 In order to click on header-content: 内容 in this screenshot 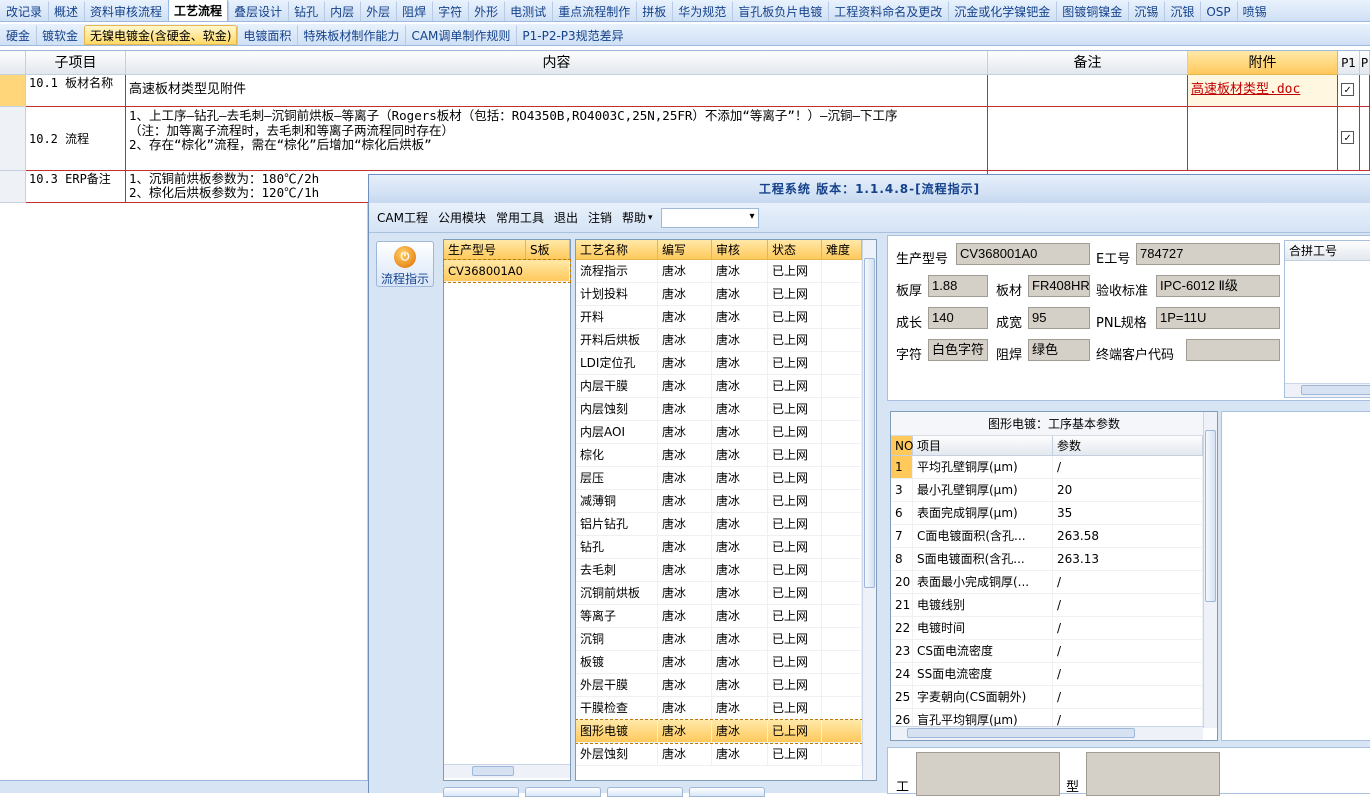, I will do `click(557, 63)`.